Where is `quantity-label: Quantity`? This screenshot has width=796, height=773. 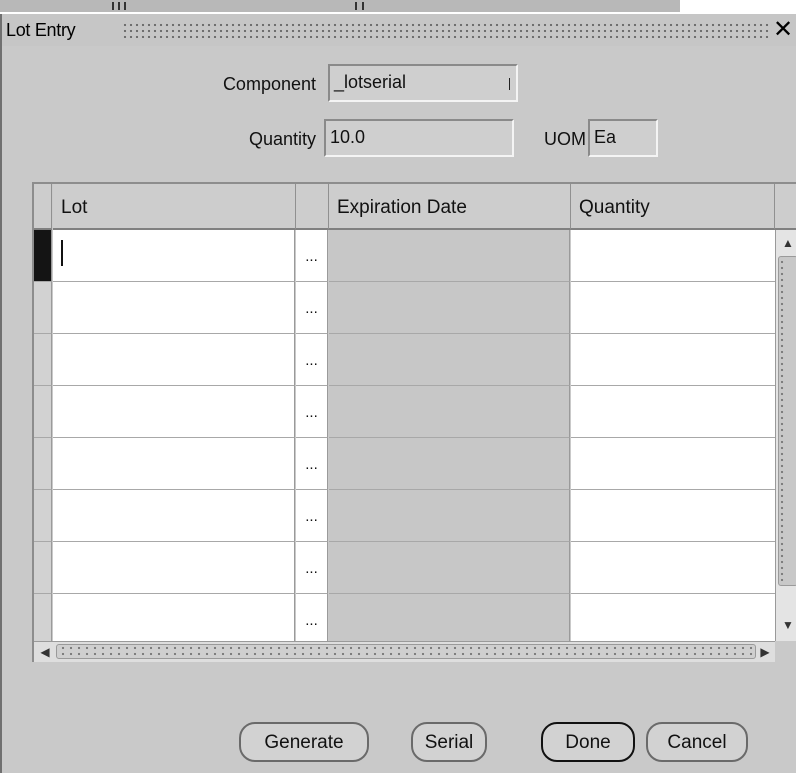 quantity-label: Quantity is located at coordinates (282, 139).